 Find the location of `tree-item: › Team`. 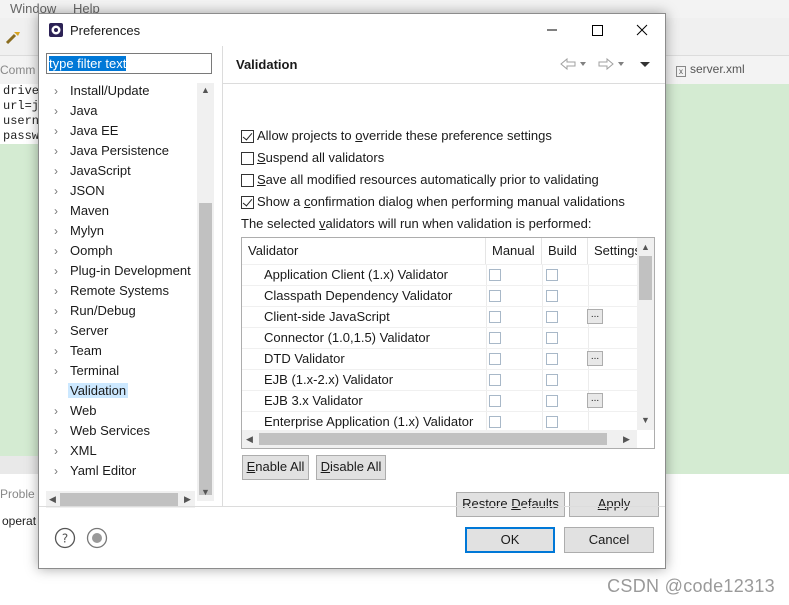

tree-item: › Team is located at coordinates (121, 351).